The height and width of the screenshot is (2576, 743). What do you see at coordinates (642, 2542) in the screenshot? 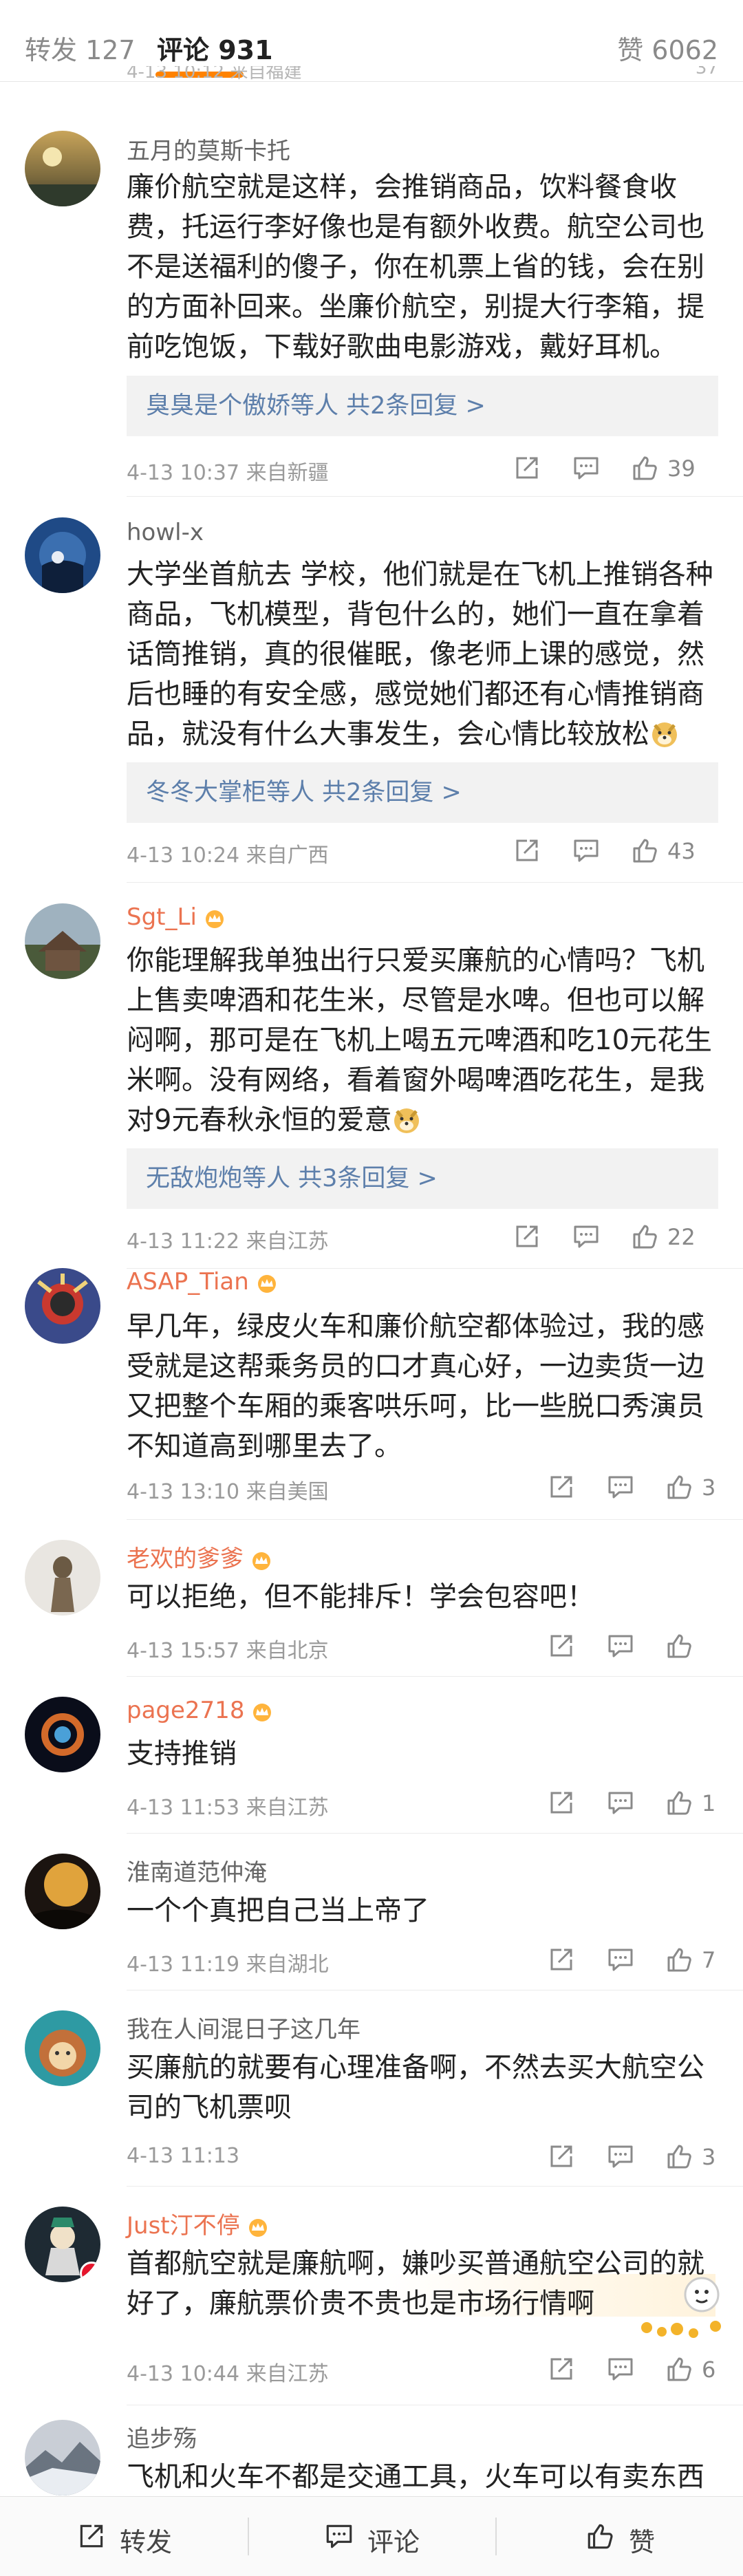
I see `like-label: 赞` at bounding box center [642, 2542].